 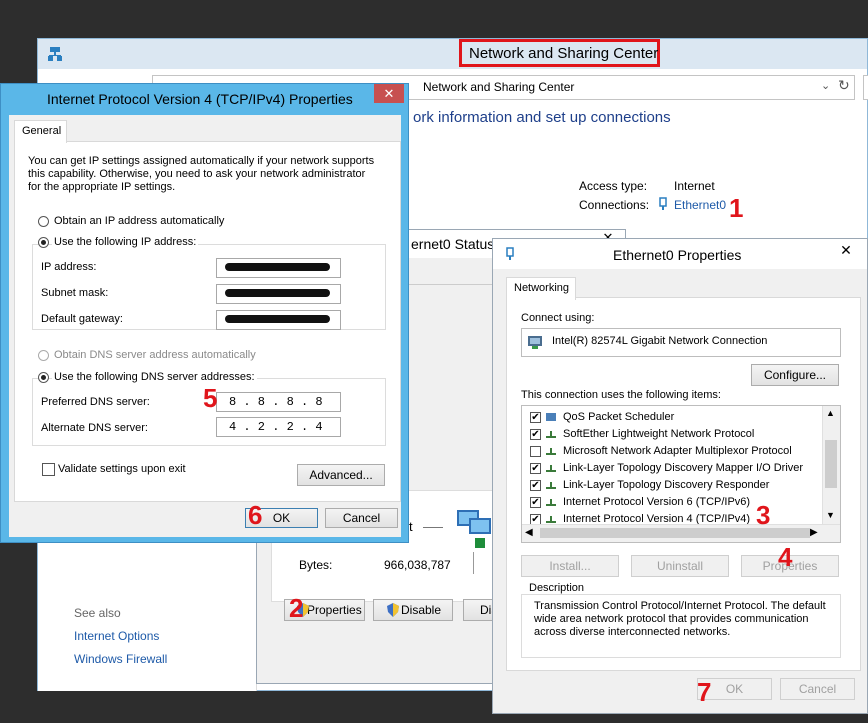 I want to click on tab-networking-label: Networking, so click(x=542, y=288).